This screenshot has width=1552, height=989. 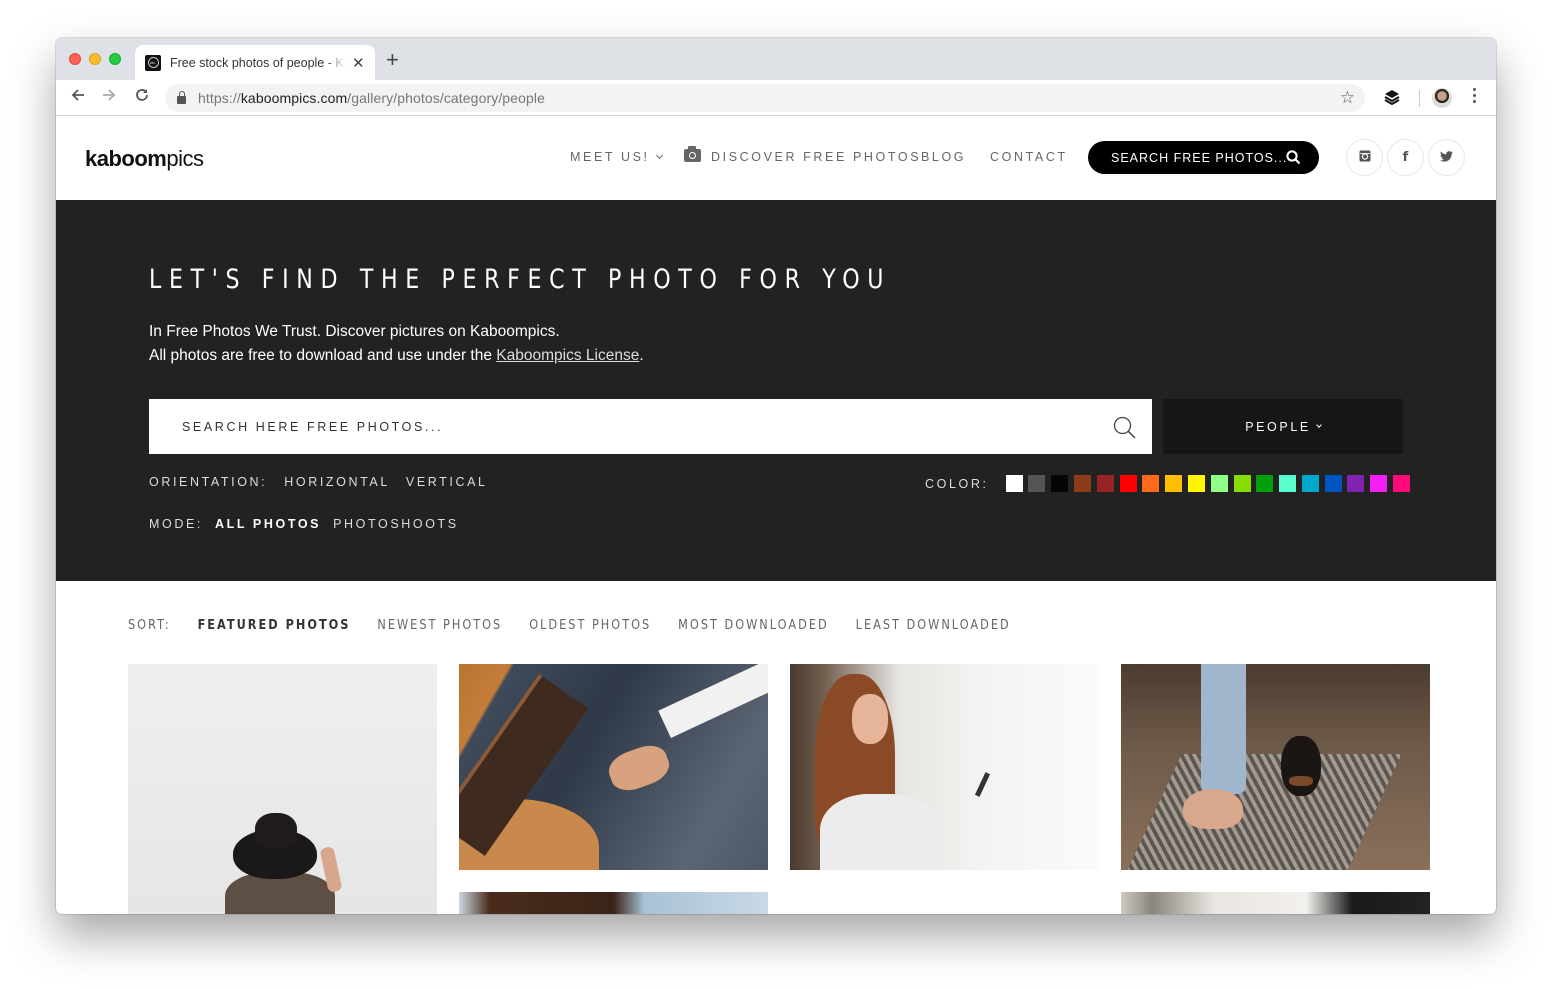 I want to click on orientation-filter: ORIENTATION: HORIZONTAL VERTICAL, so click(x=326, y=482).